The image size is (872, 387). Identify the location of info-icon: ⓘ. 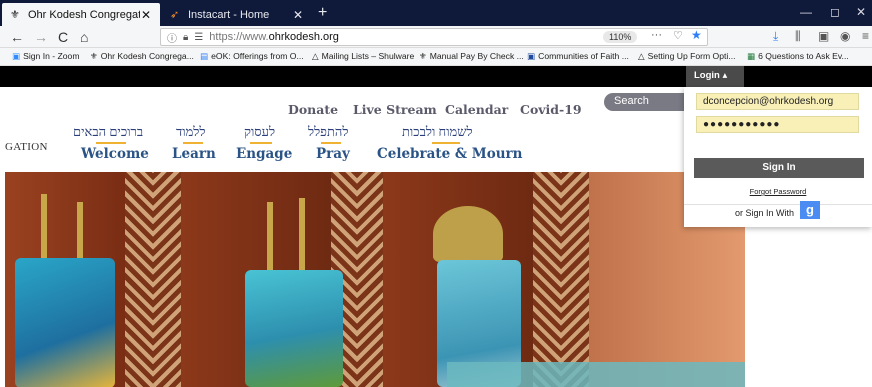
(172, 37).